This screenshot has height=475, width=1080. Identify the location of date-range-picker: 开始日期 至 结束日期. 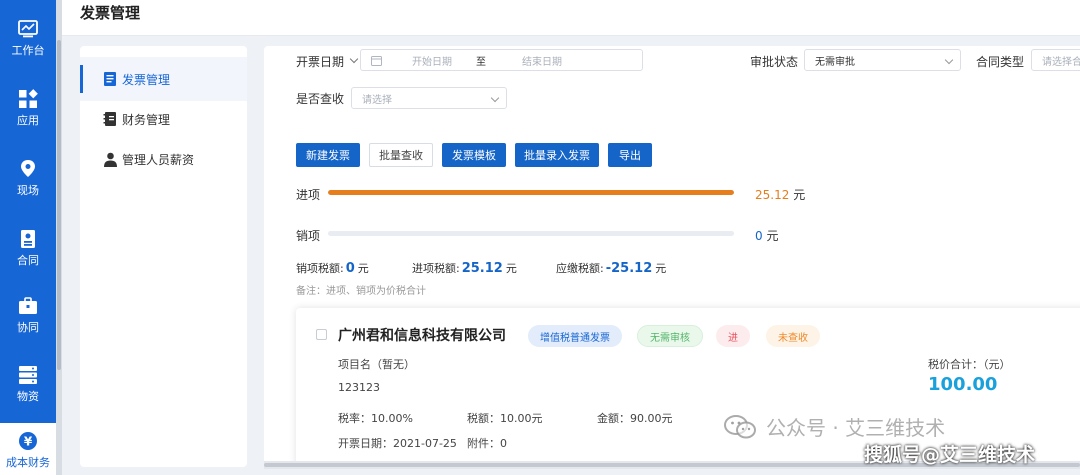
(501, 60).